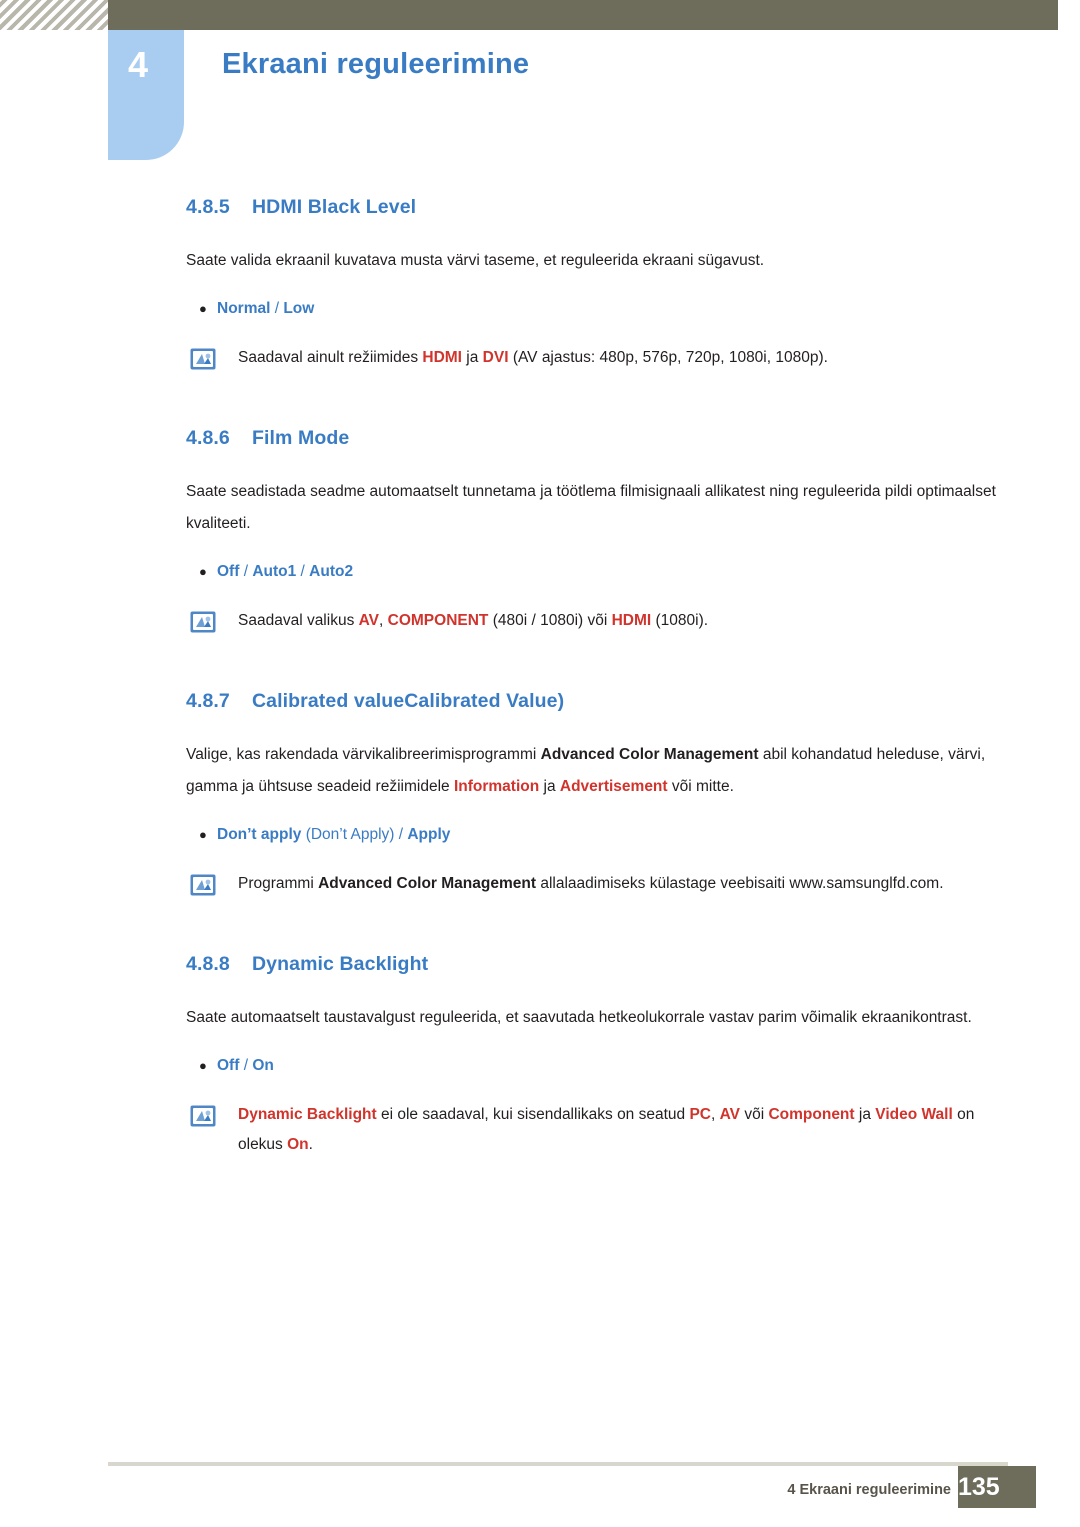 The image size is (1080, 1527). Describe the element at coordinates (700, 786) in the screenshot. I see `body-frag: või mitte.` at that location.